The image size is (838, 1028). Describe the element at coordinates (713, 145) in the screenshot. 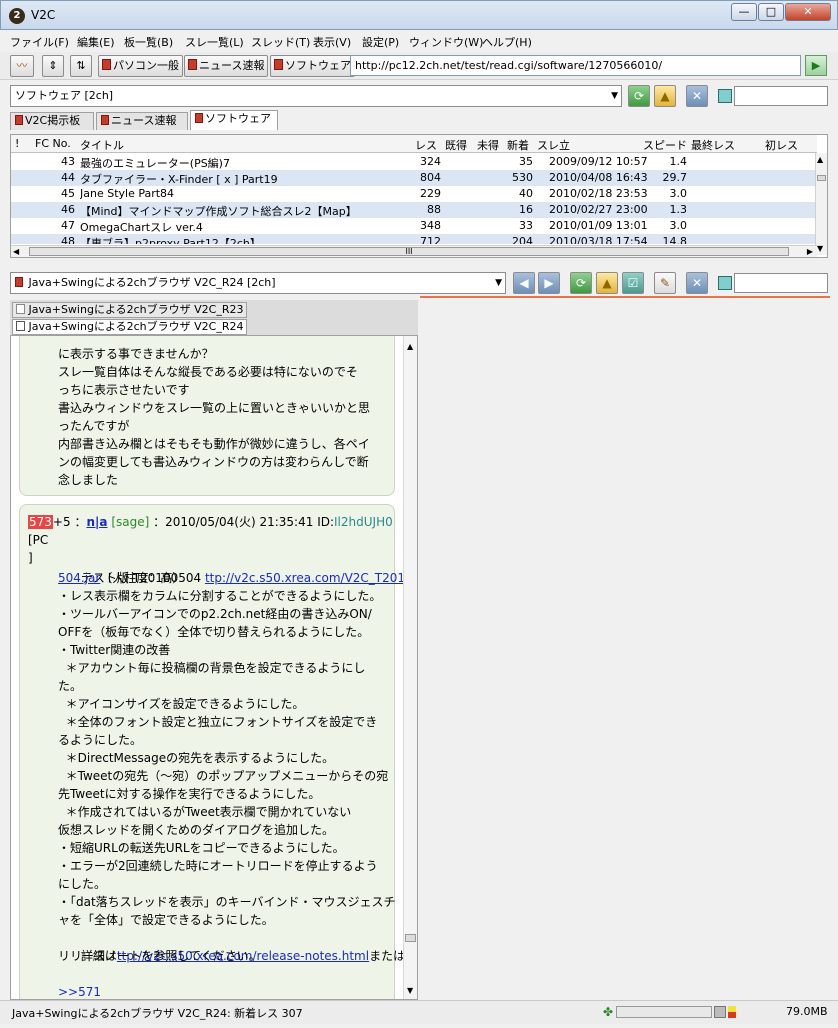

I see `col-last-res: 最終レス` at that location.